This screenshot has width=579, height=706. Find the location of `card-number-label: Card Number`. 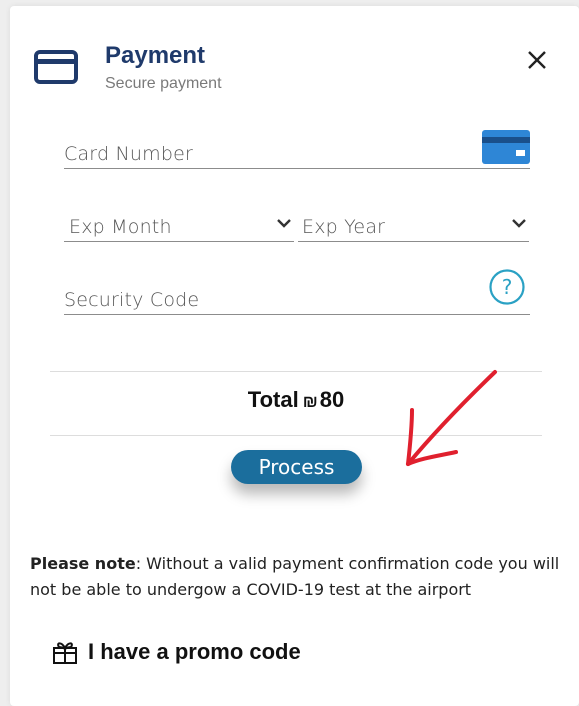

card-number-label: Card Number is located at coordinates (129, 154).